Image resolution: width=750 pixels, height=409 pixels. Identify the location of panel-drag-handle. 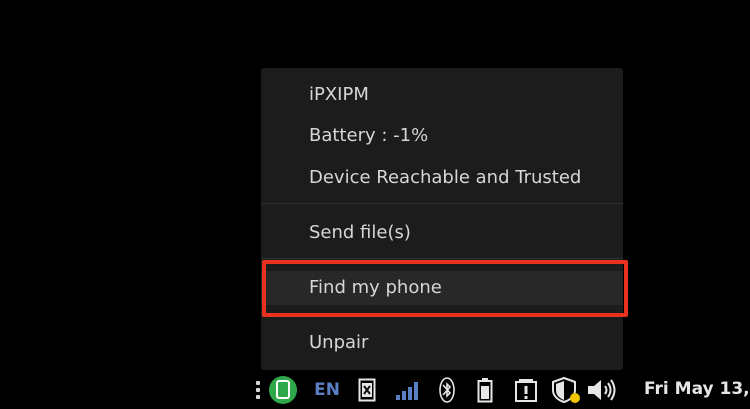
(258, 389).